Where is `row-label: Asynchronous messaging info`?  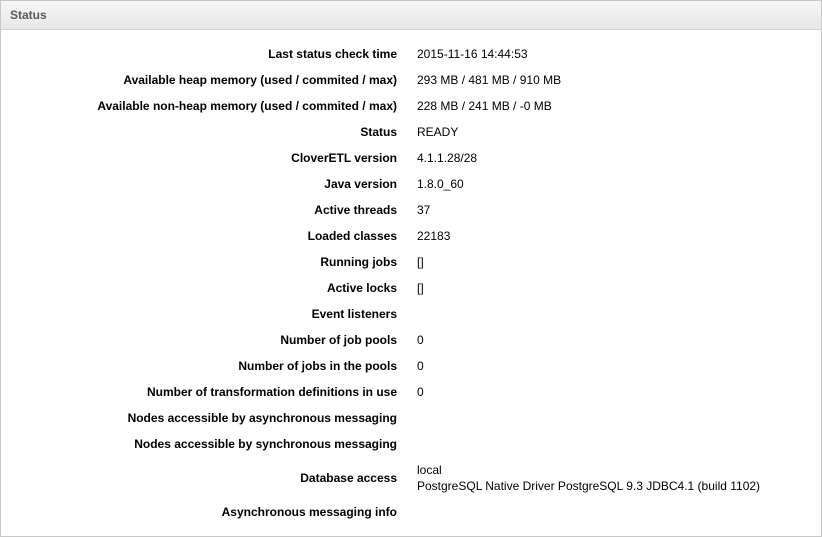 row-label: Asynchronous messaging info is located at coordinates (309, 512).